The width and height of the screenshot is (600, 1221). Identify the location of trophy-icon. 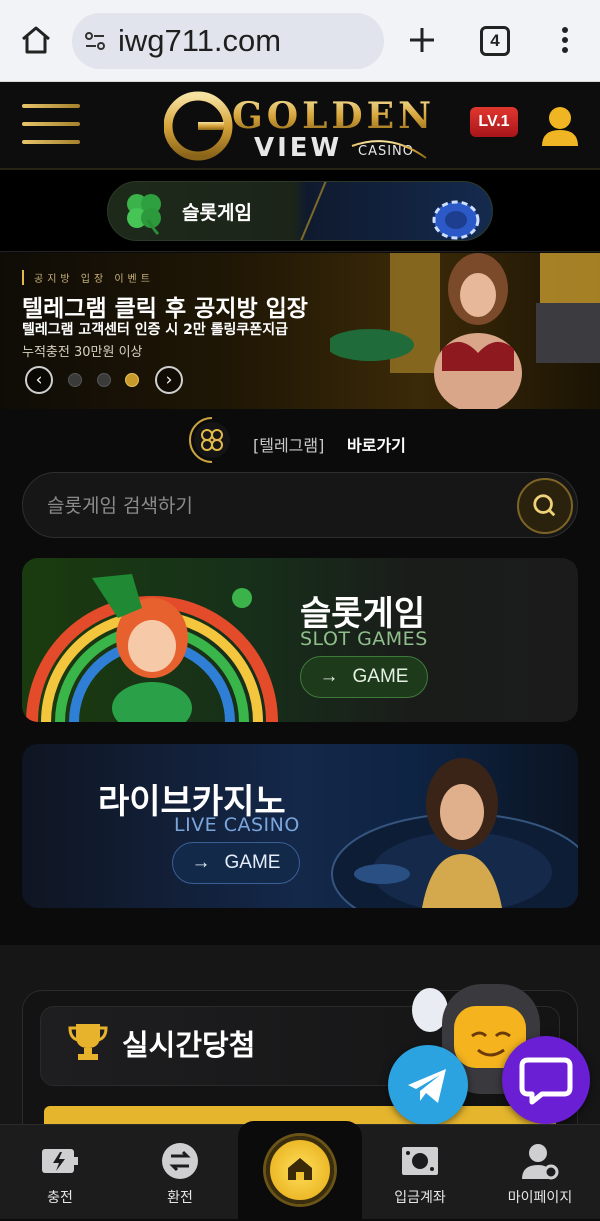
(88, 1042).